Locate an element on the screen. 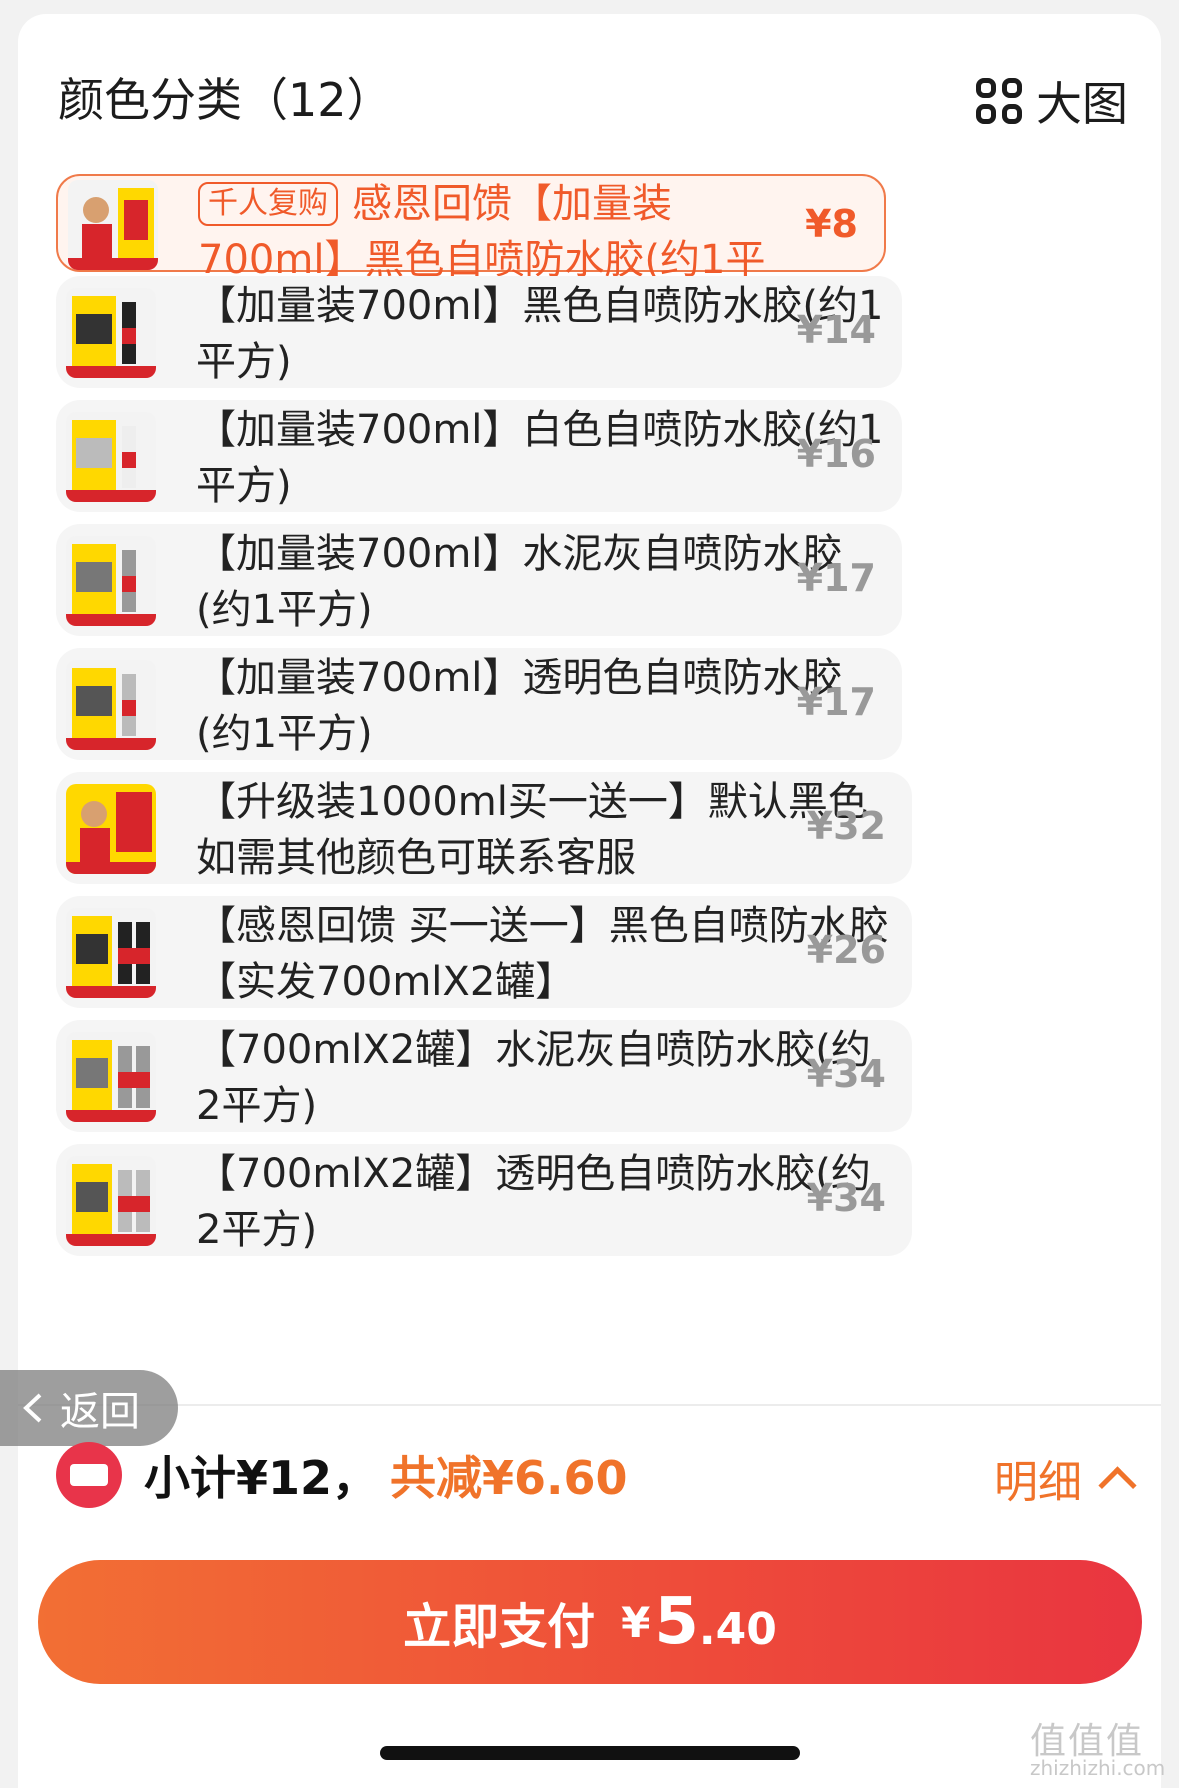 The image size is (1179, 1788). sheet-title: 颜色分类（12） is located at coordinates (225, 100).